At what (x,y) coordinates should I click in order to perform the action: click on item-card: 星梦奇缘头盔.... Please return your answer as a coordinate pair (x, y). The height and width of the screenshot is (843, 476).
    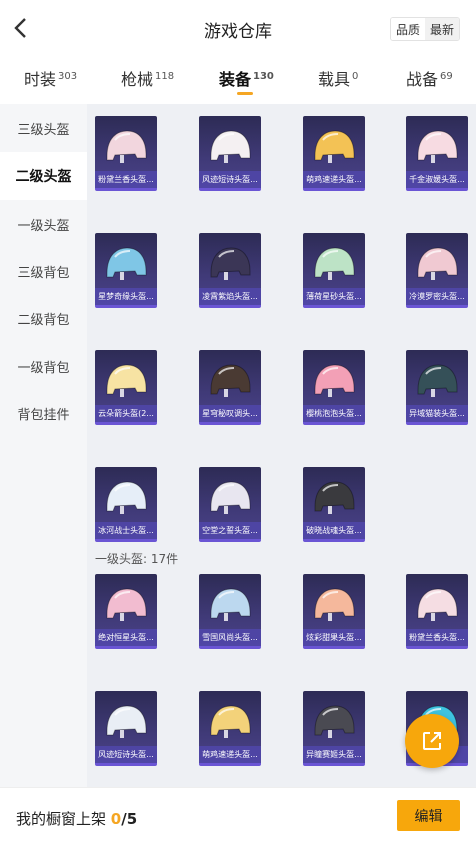
    Looking at the image, I should click on (126, 270).